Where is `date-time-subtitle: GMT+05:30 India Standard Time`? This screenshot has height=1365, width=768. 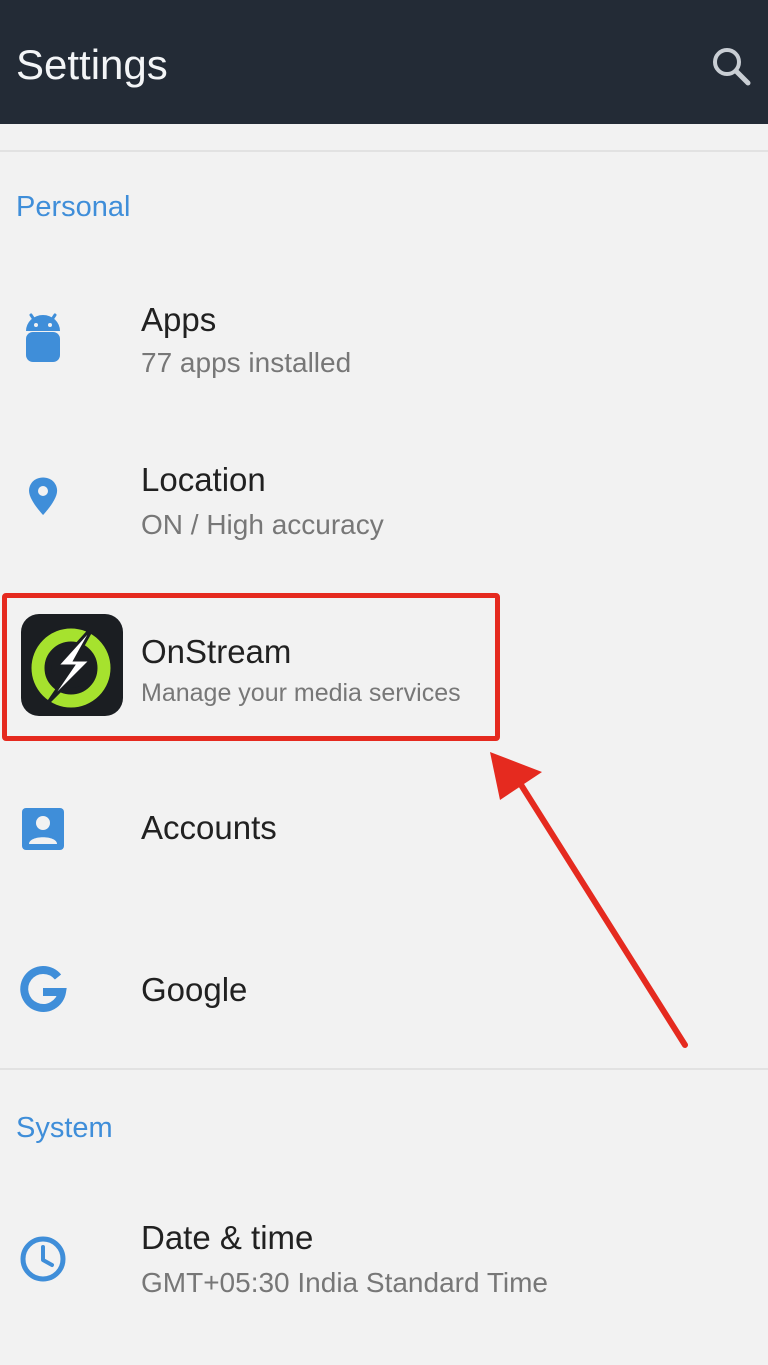
date-time-subtitle: GMT+05:30 India Standard Time is located at coordinates (344, 1282).